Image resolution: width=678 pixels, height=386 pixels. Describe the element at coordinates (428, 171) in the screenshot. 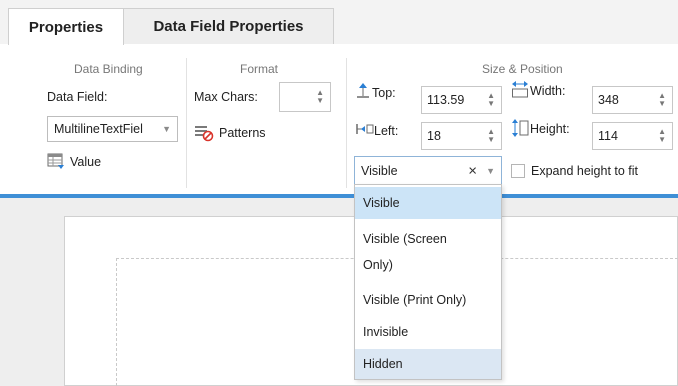

I see `visibility-combo: Visible × ▼` at that location.